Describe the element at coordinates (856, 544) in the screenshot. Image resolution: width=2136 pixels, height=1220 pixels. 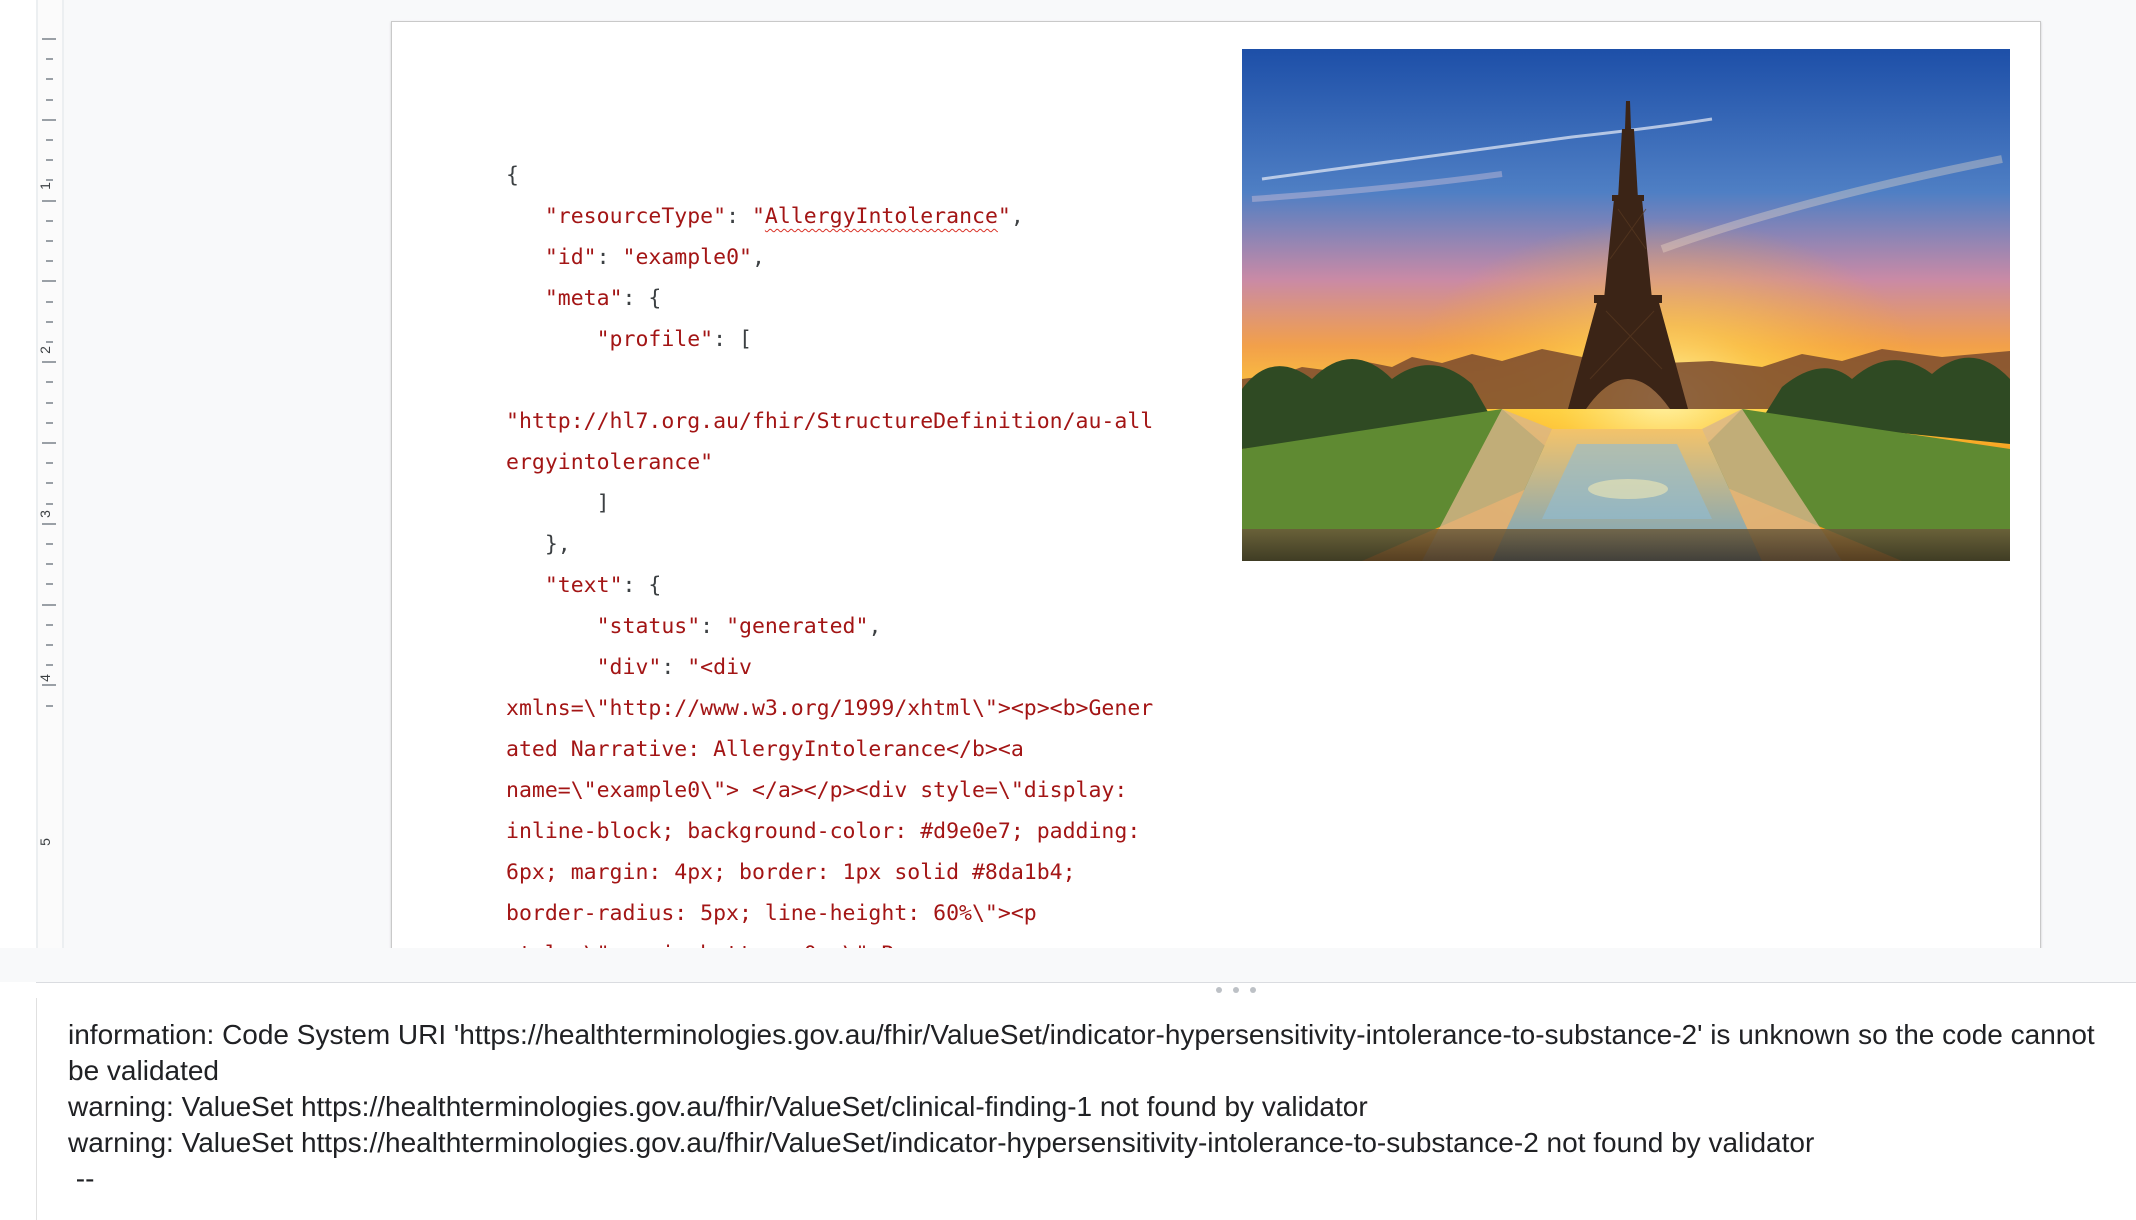
I see `code-line: },` at that location.